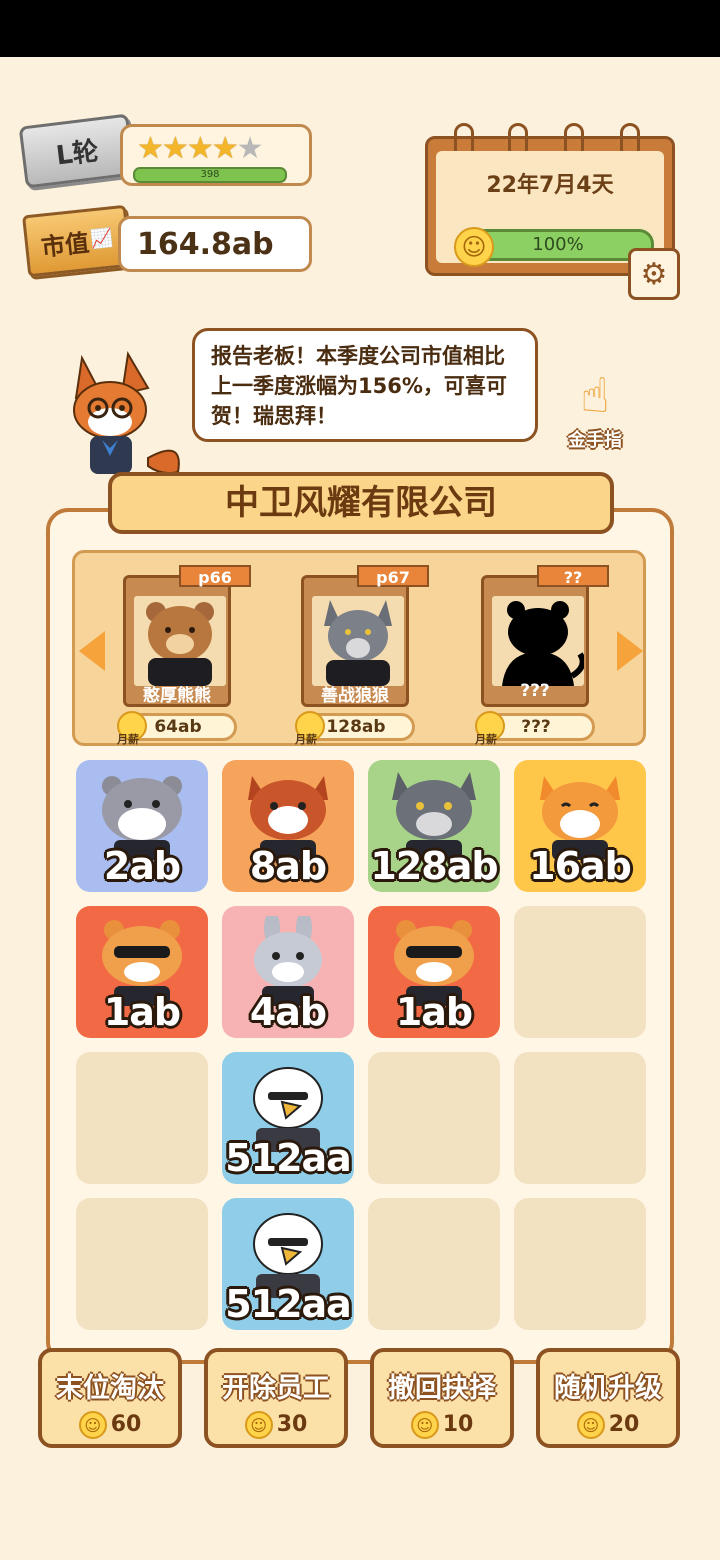 This screenshot has height=1560, width=720. I want to click on company-name-banner: 中卫风耀有限公司, so click(361, 503).